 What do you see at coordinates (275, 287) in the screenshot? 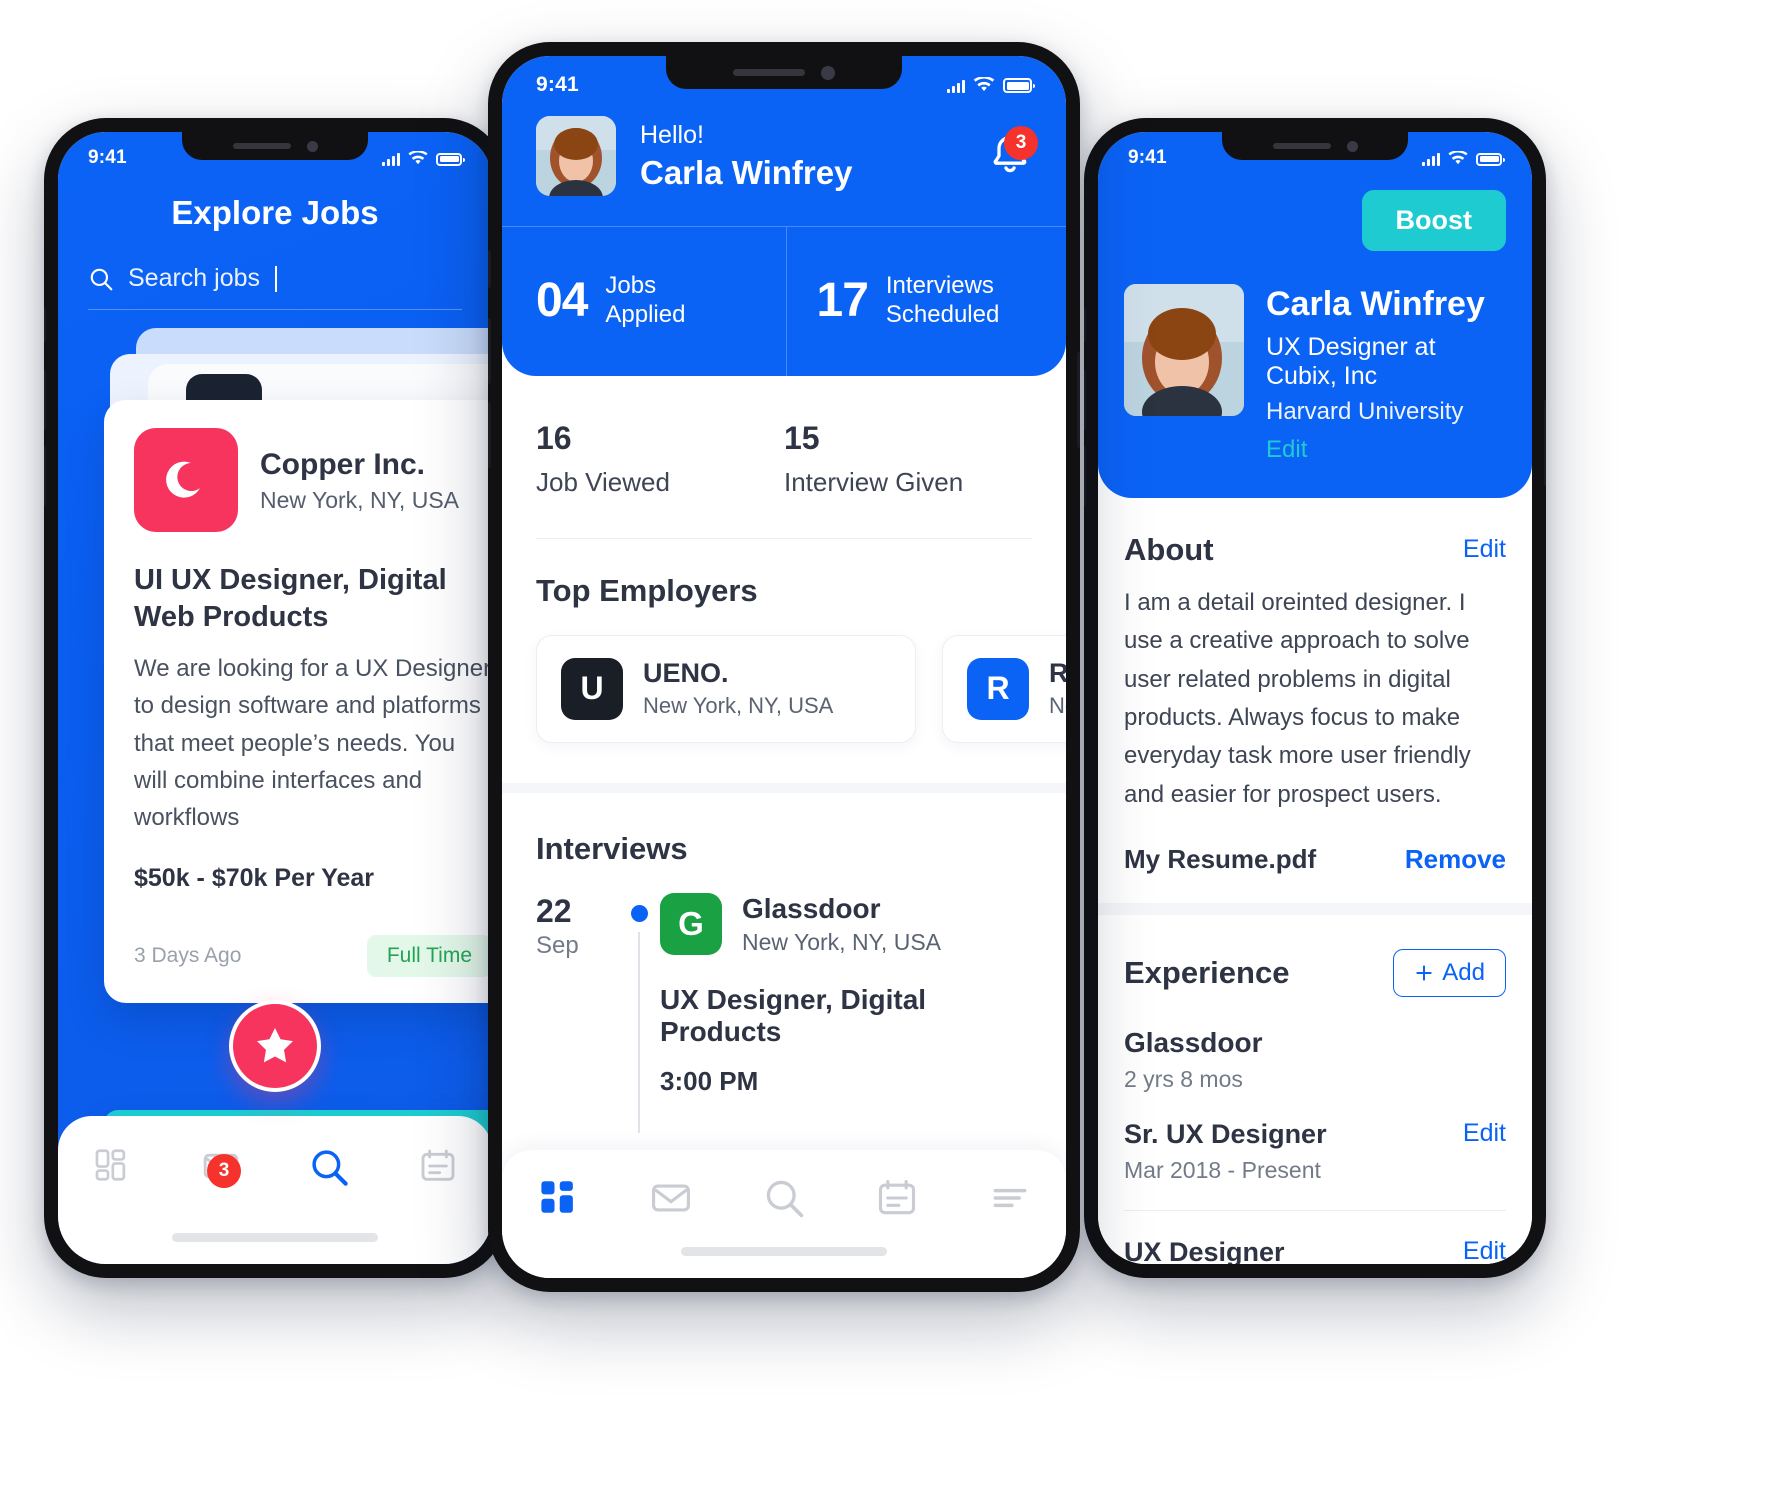
I see `search-input: Search jobs` at bounding box center [275, 287].